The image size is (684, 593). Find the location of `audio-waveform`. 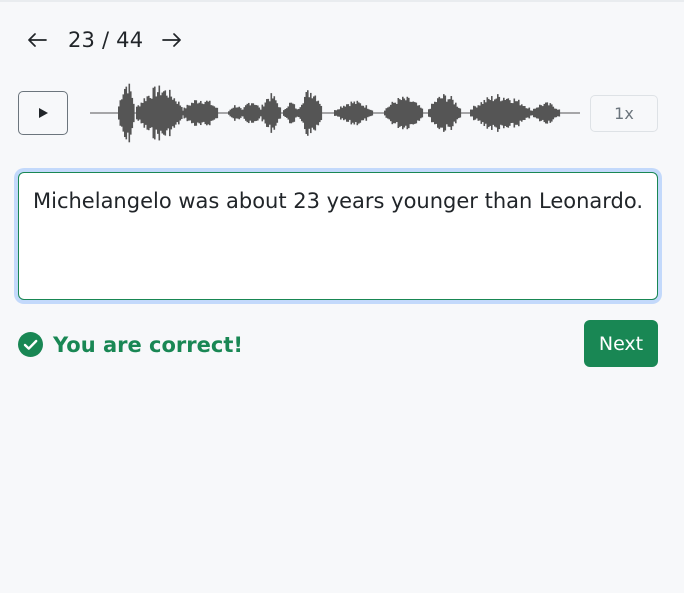

audio-waveform is located at coordinates (335, 113).